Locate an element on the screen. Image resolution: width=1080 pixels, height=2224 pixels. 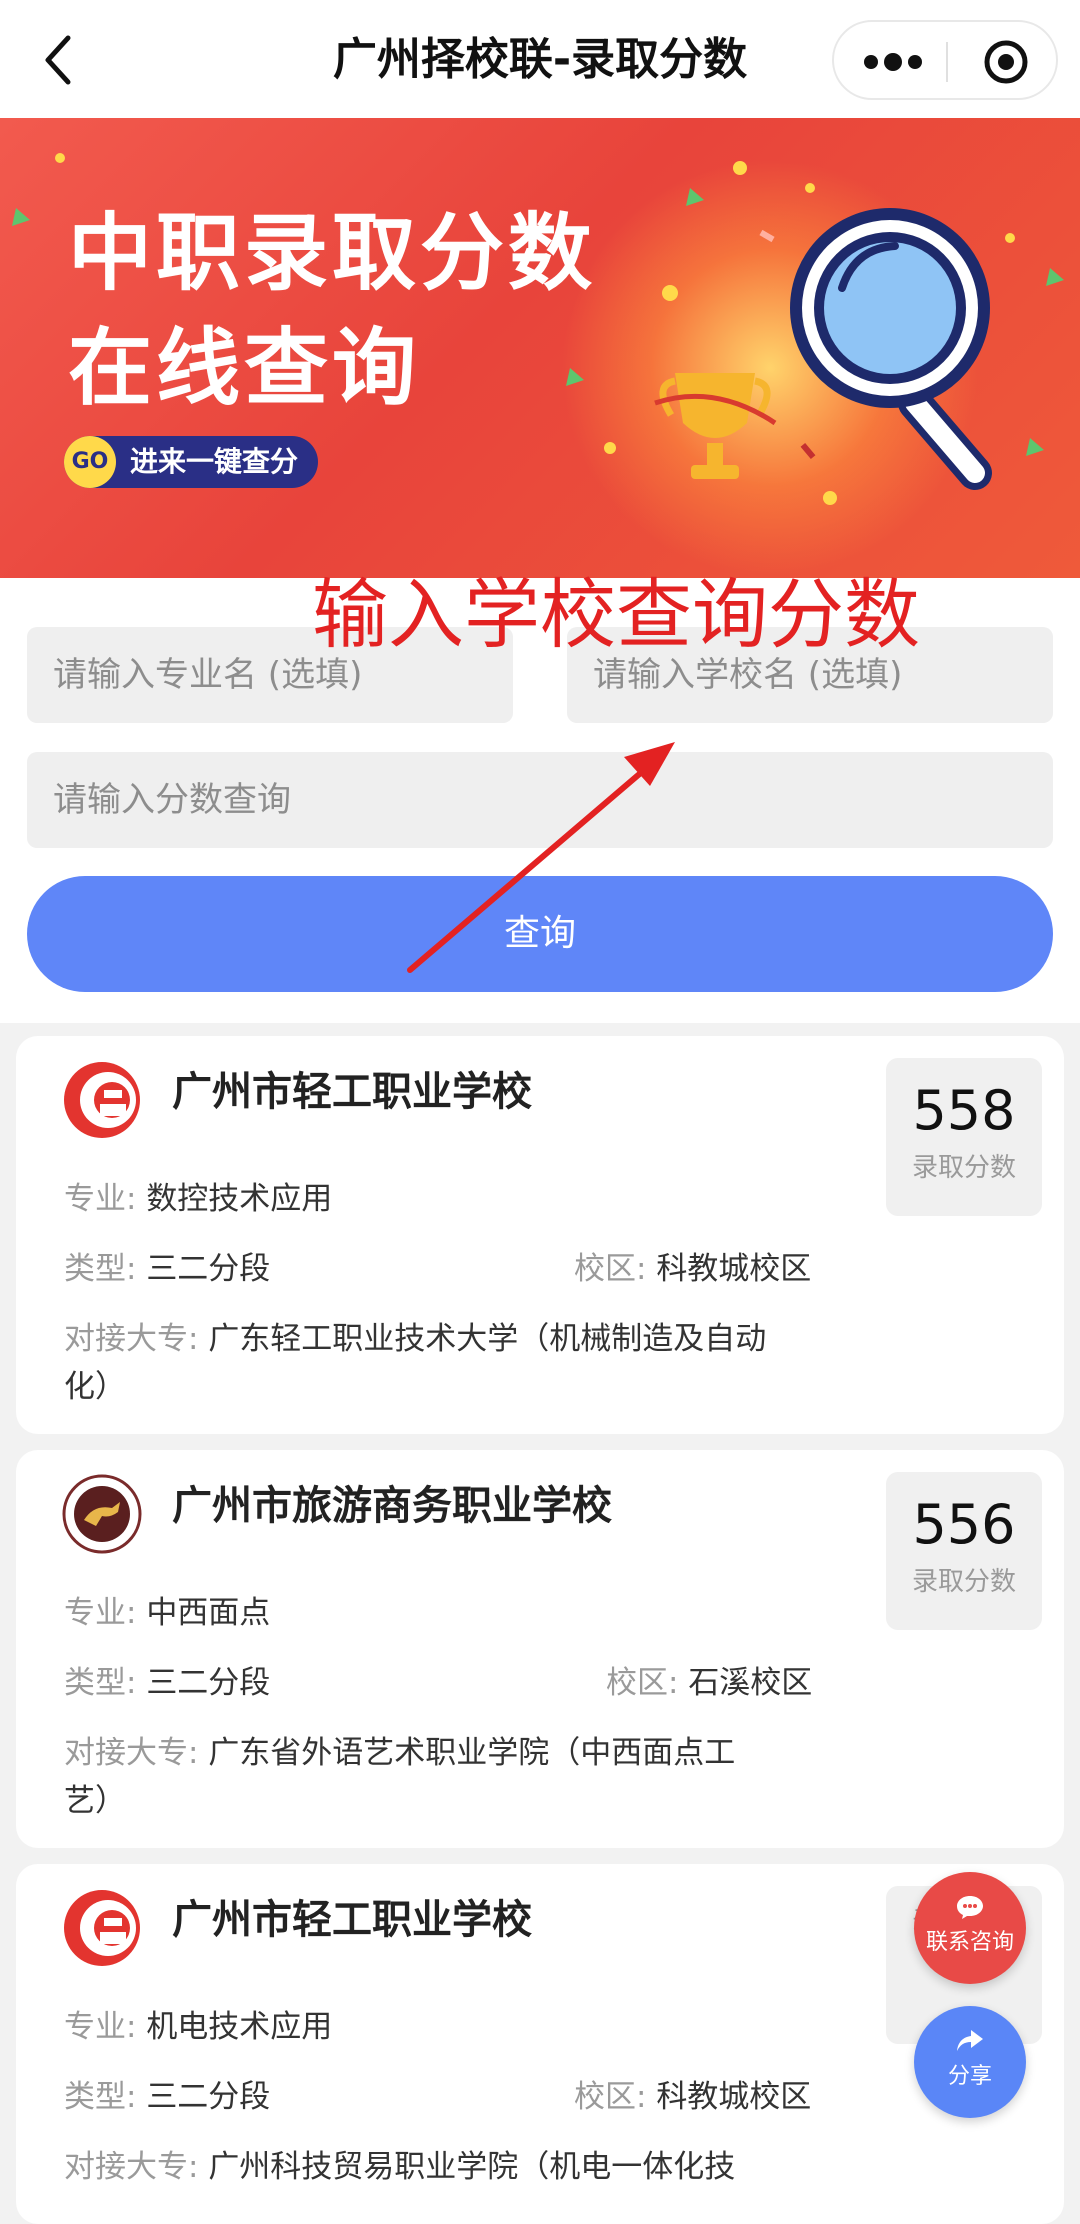
major-row: 专业: 数控技术应用 is located at coordinates (198, 1199).